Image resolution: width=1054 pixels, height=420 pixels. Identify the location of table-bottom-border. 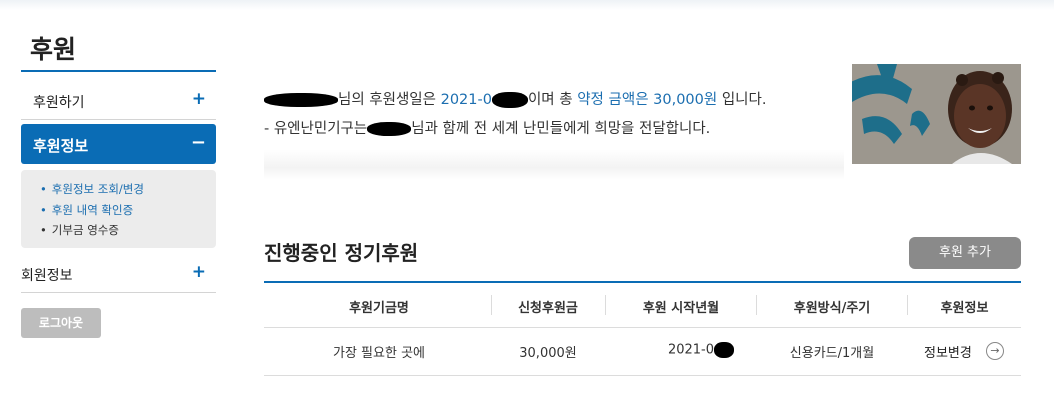
(642, 375).